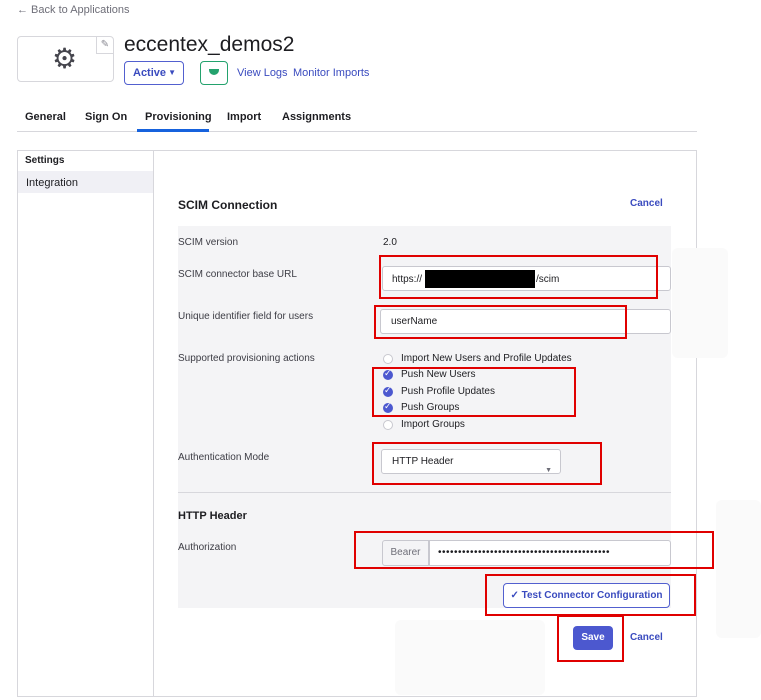 The height and width of the screenshot is (700, 761). I want to click on checkbox-import-groups, so click(388, 425).